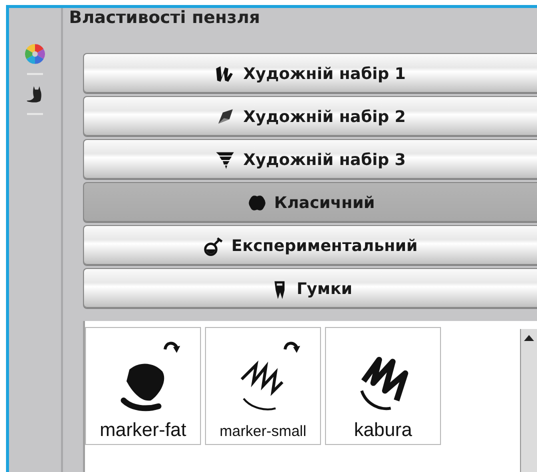 The image size is (537, 472). What do you see at coordinates (213, 246) in the screenshot?
I see `flask-icon` at bounding box center [213, 246].